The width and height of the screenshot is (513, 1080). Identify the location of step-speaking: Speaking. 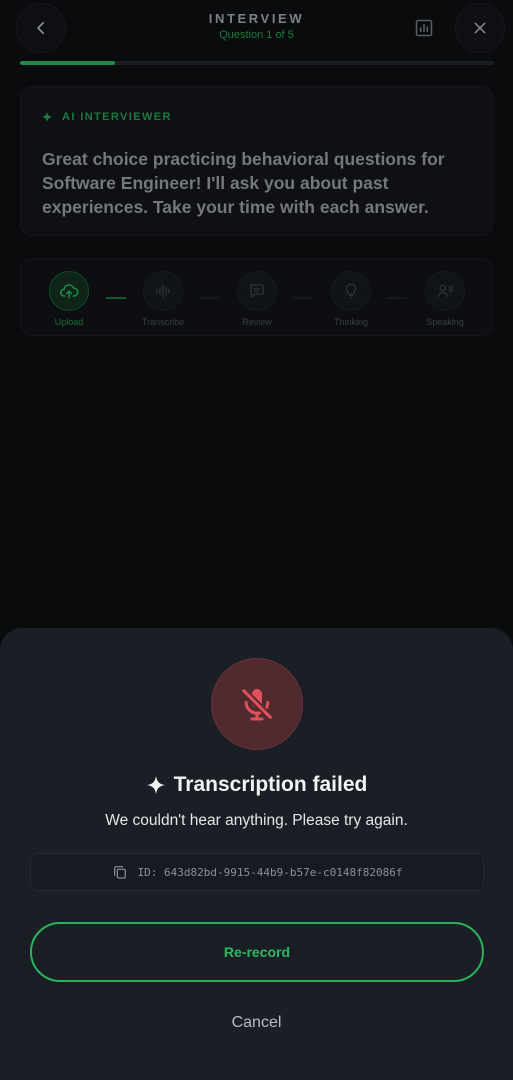
(445, 299).